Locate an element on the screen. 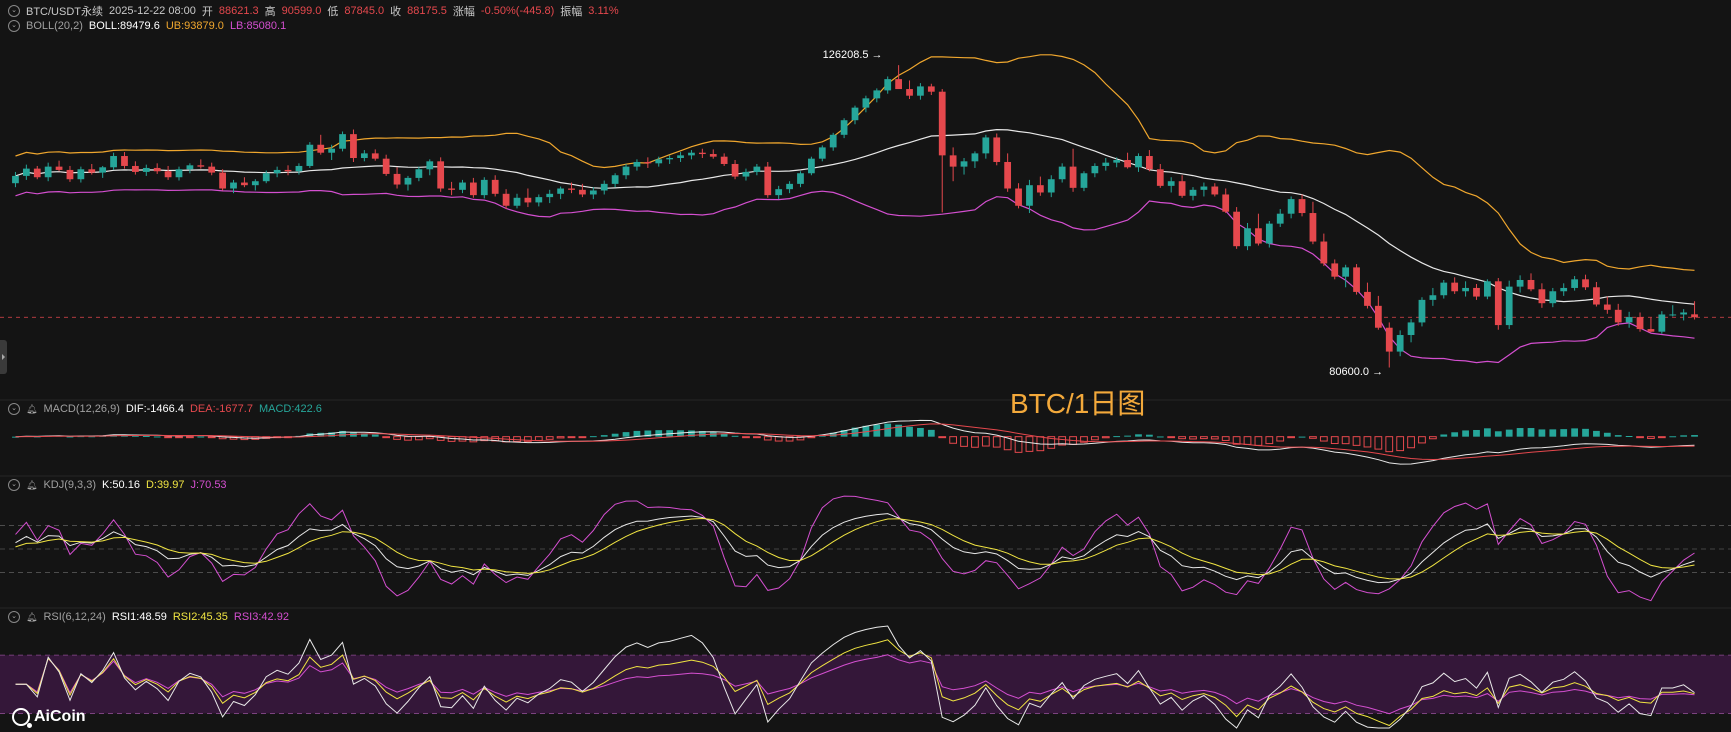 The image size is (1731, 732). kdj-name: KDJ(9,3,3) is located at coordinates (69, 485).